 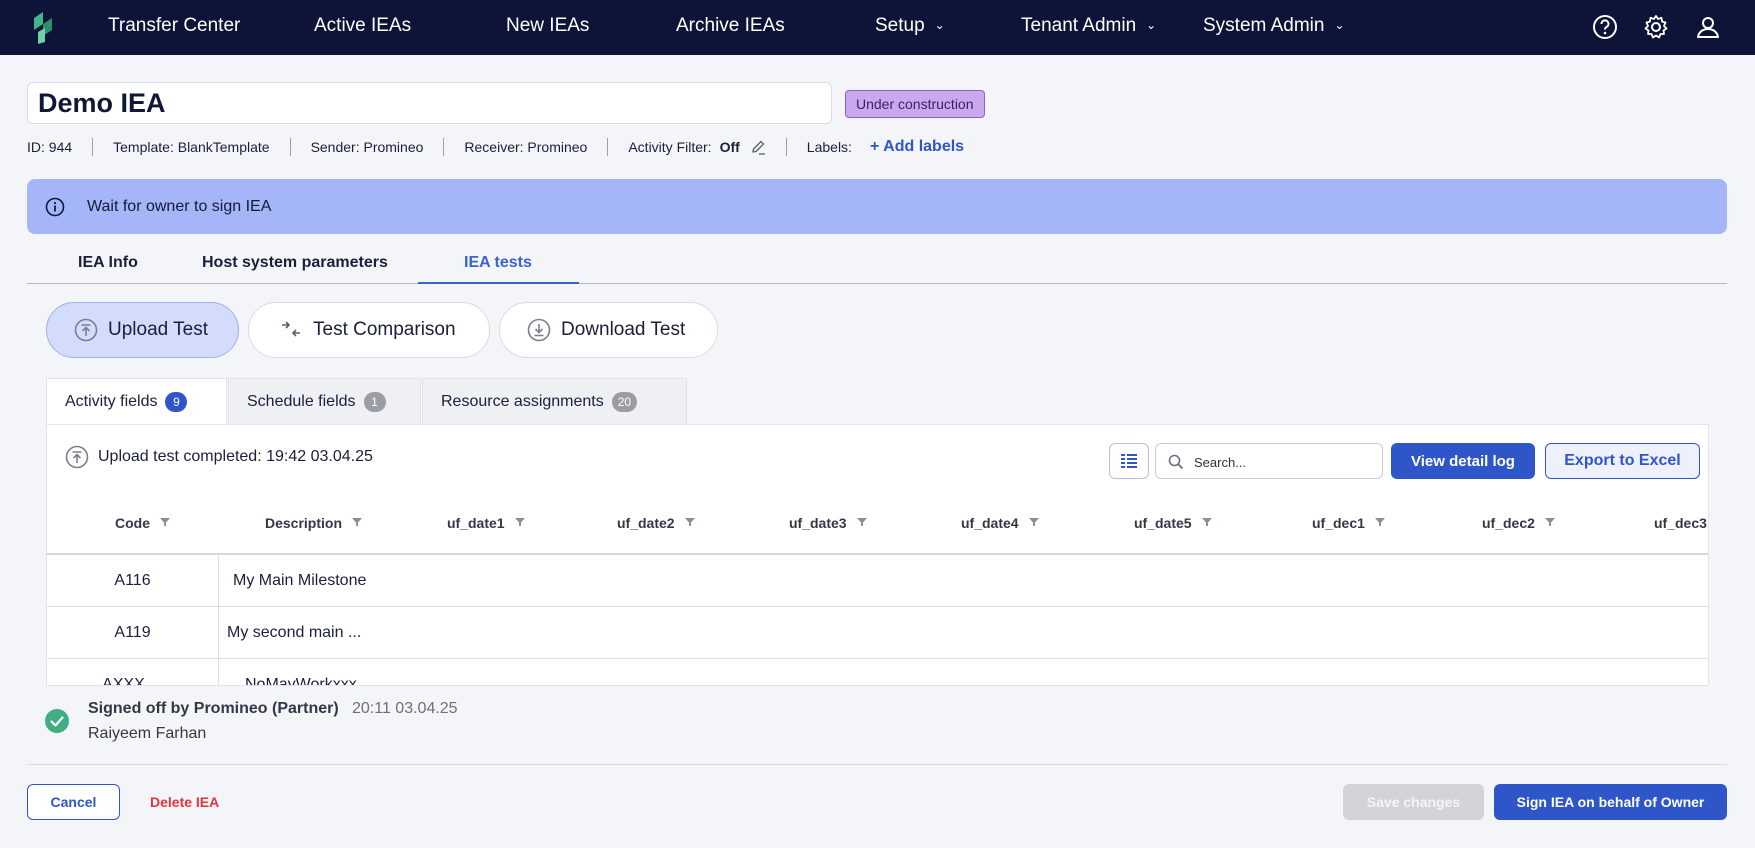 I want to click on column-title: uf_date2, so click(x=646, y=523).